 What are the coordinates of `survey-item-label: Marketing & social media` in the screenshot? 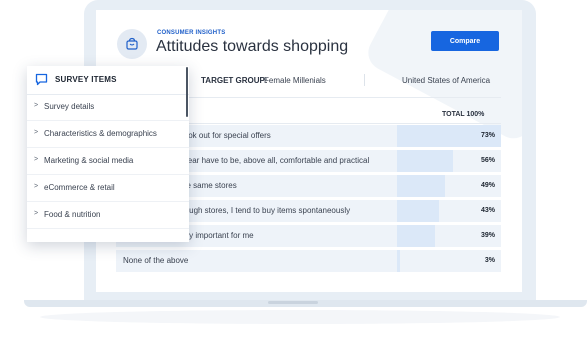 It's located at (89, 160).